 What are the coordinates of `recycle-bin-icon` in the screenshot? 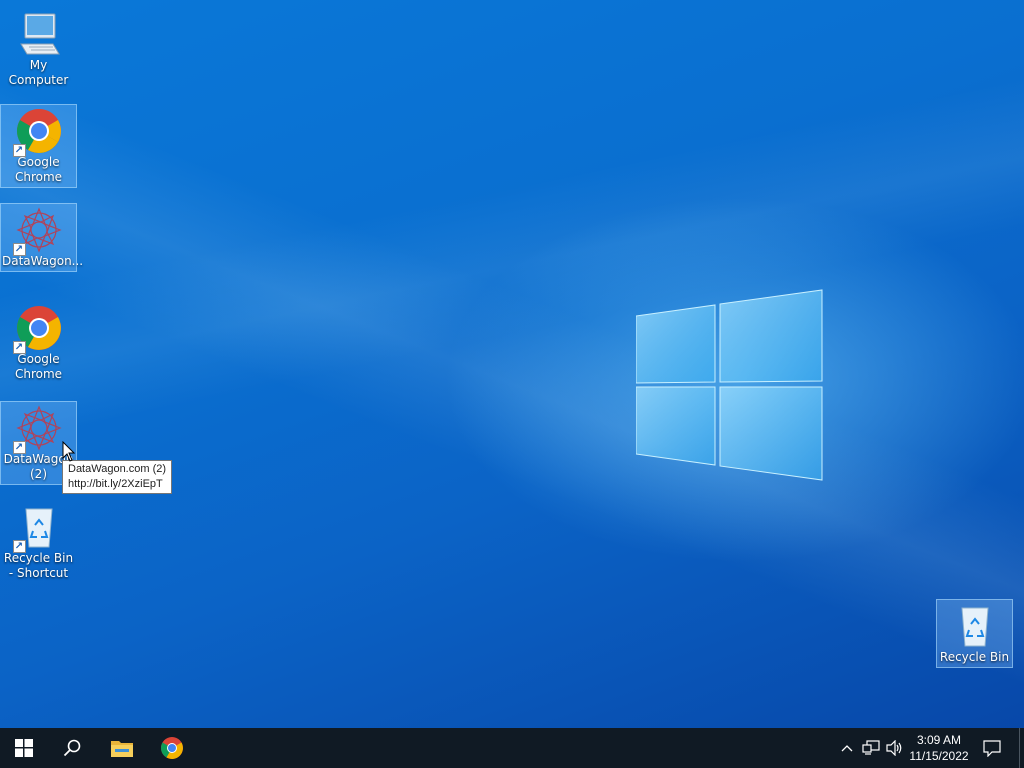 It's located at (975, 626).